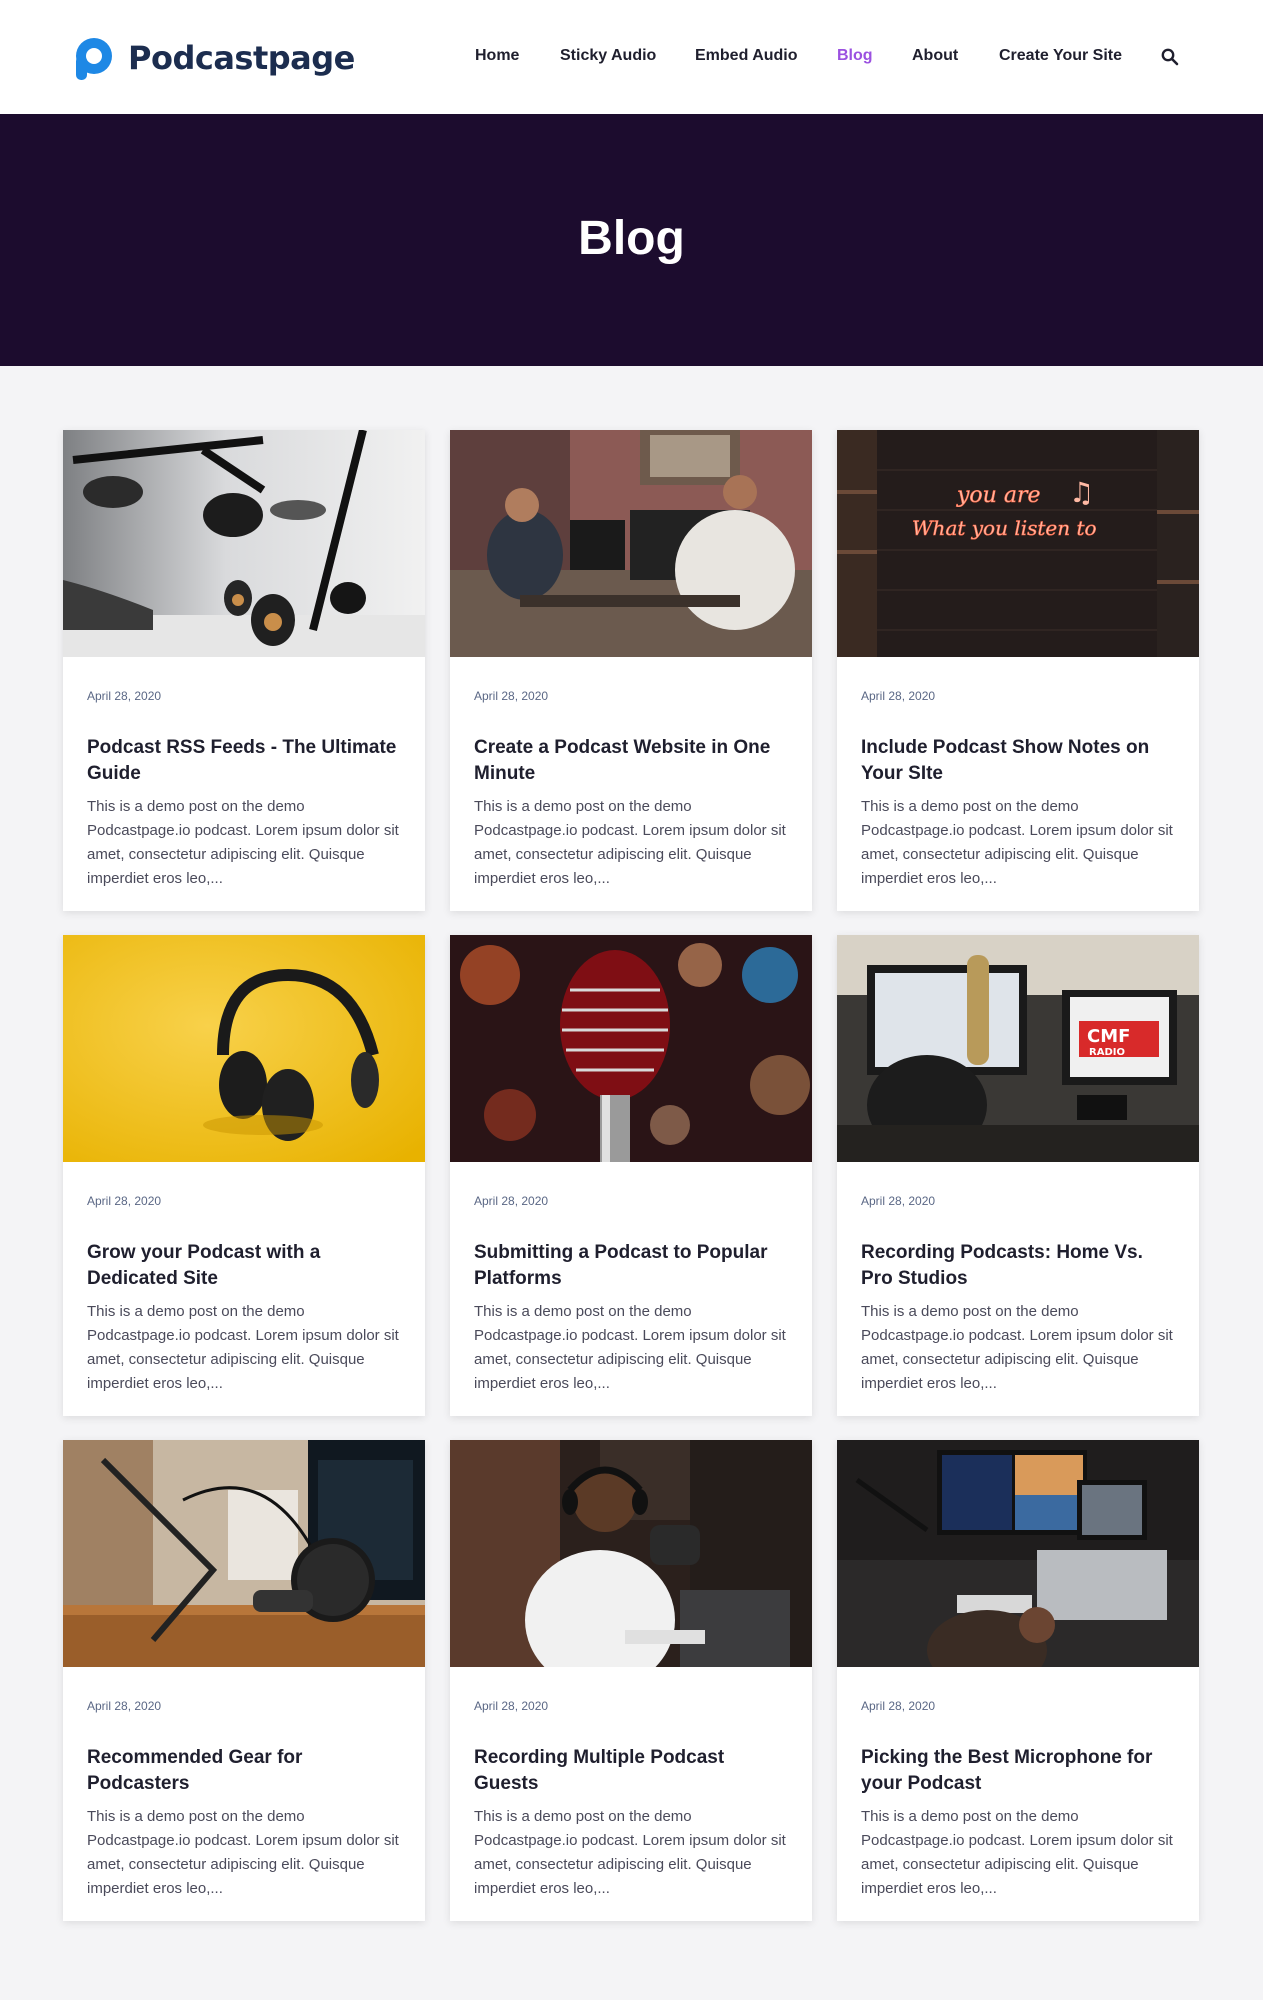 The width and height of the screenshot is (1263, 2000). I want to click on neon-sign-line2: What you listen to, so click(1004, 528).